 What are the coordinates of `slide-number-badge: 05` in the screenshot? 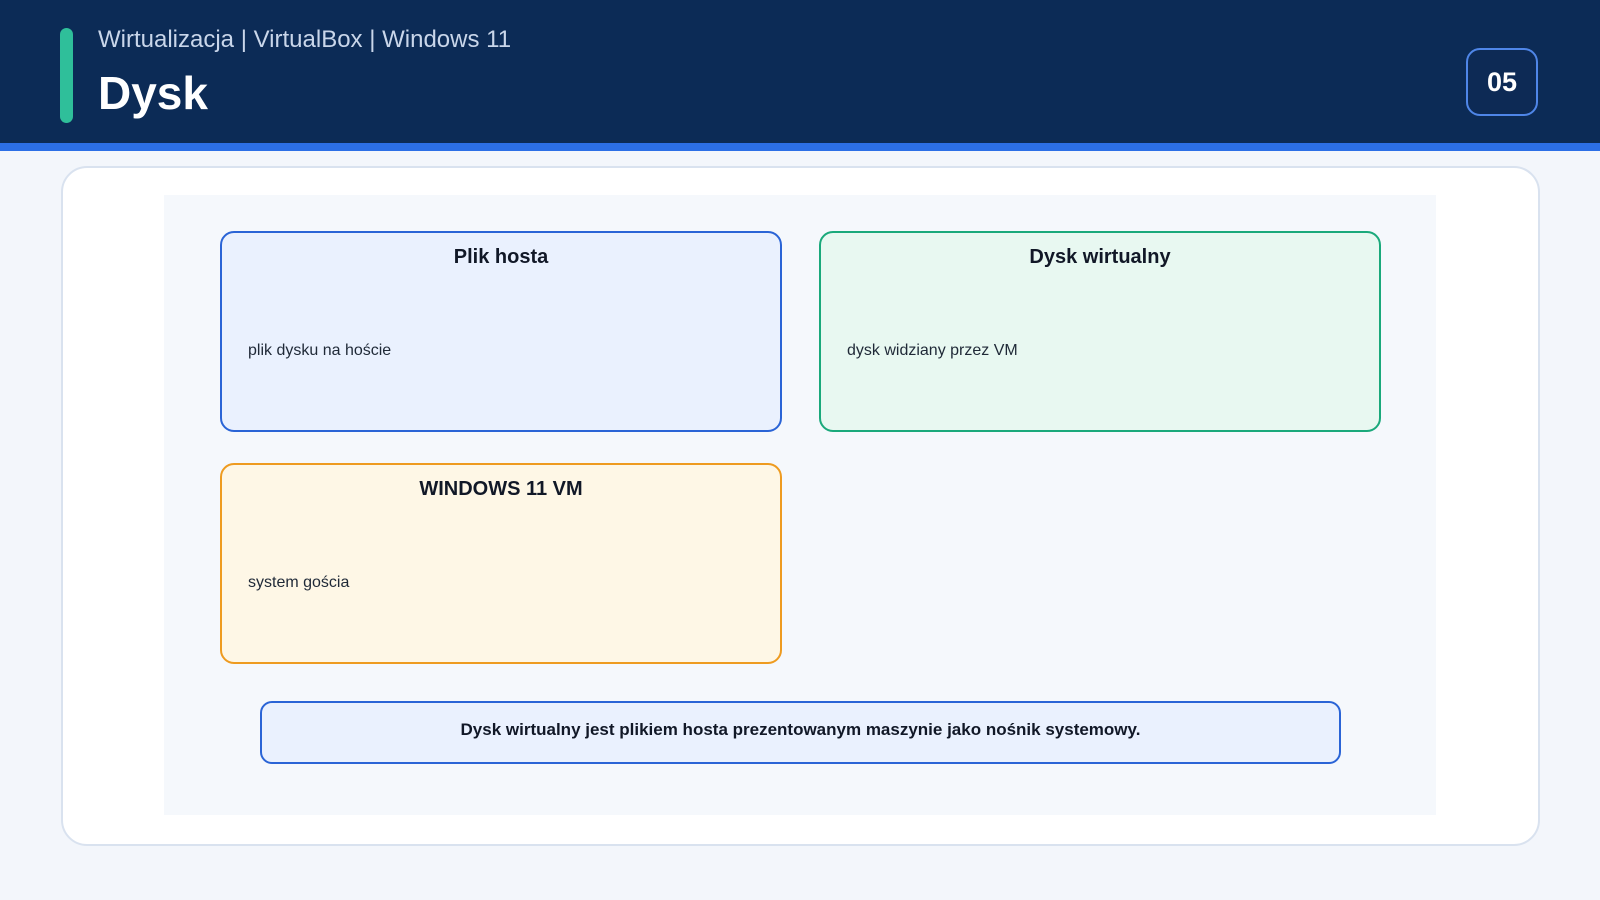 It's located at (1502, 82).